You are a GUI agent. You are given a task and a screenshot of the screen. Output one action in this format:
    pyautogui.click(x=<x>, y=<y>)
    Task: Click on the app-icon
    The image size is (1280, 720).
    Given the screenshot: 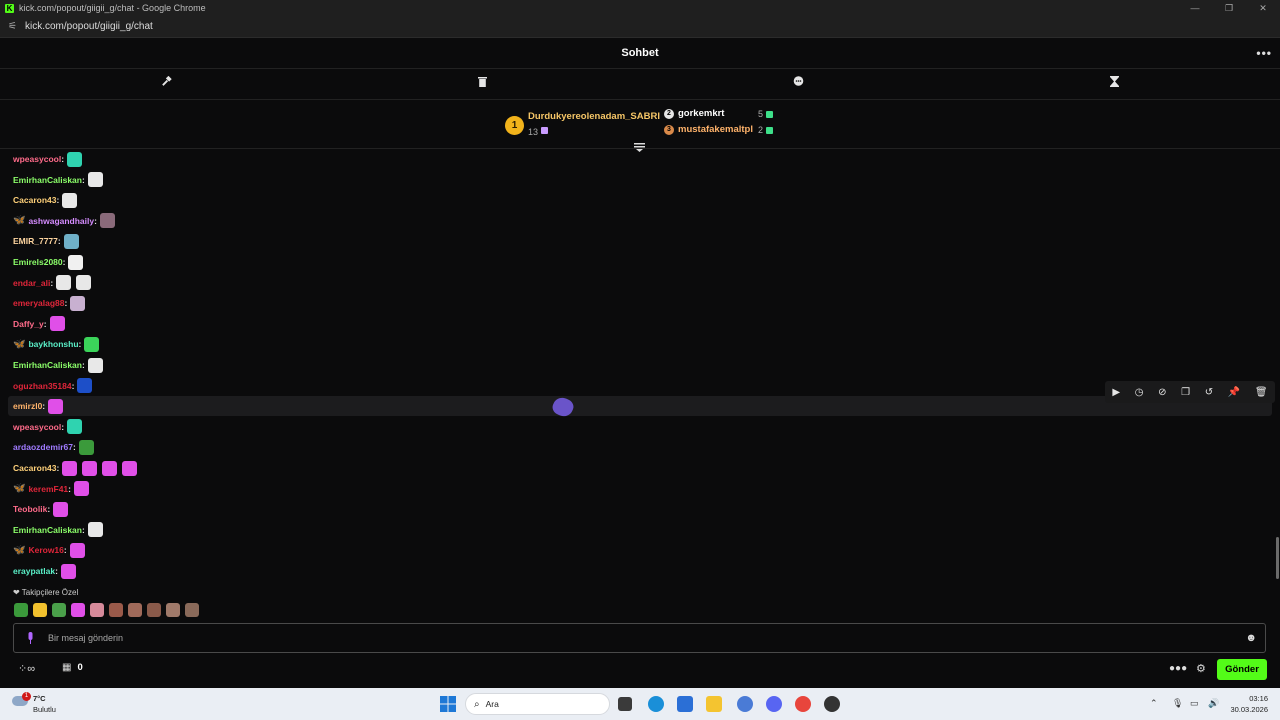 What is the action you would take?
    pyautogui.click(x=745, y=704)
    